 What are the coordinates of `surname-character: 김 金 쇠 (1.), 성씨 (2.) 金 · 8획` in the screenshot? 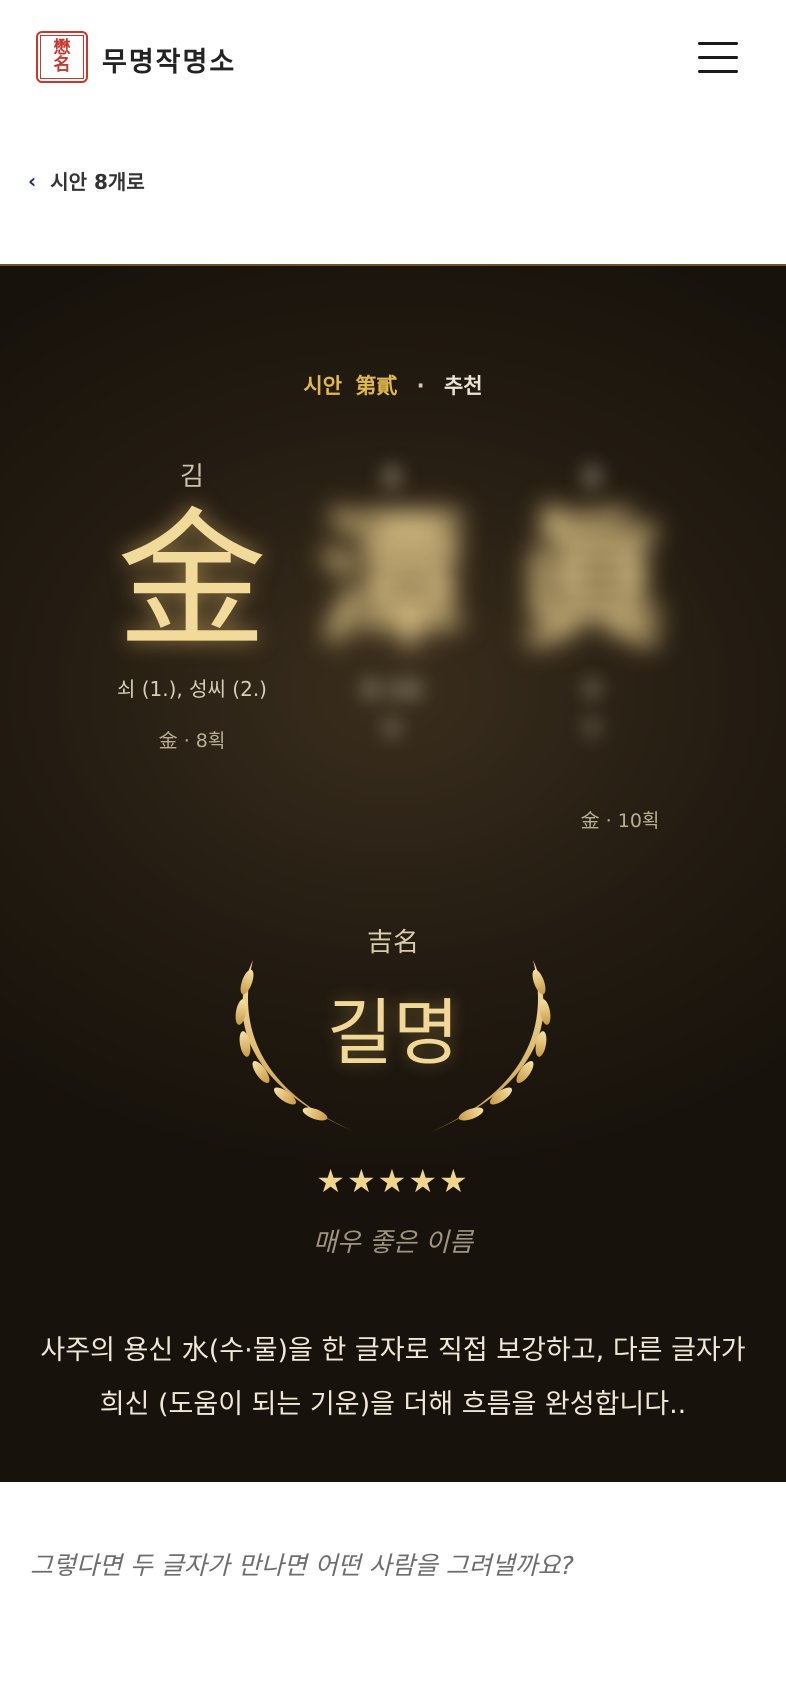 It's located at (192, 604).